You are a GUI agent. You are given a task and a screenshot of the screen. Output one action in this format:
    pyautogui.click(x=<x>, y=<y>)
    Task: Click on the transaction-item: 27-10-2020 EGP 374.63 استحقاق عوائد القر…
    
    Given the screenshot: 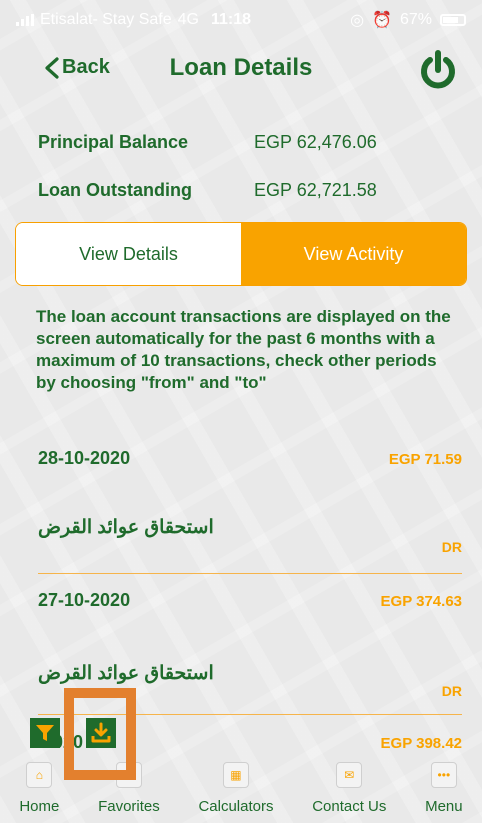 What is the action you would take?
    pyautogui.click(x=250, y=645)
    